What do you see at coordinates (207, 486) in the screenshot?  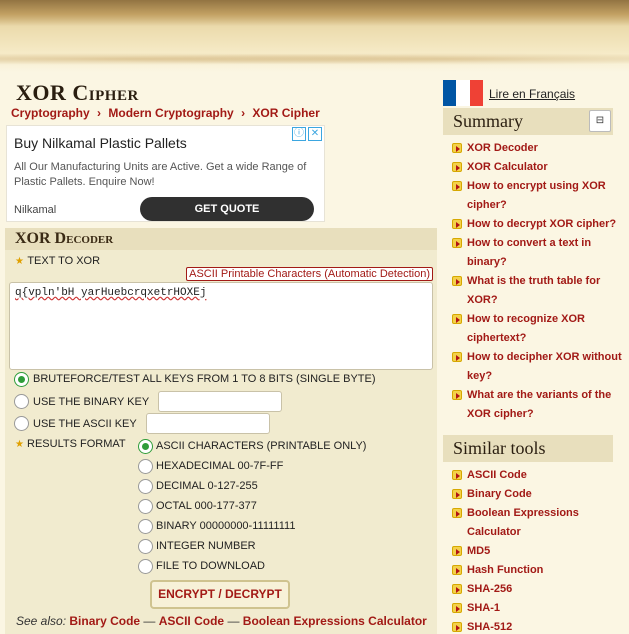 I see `format-label: DECIMAL 0-127-255` at bounding box center [207, 486].